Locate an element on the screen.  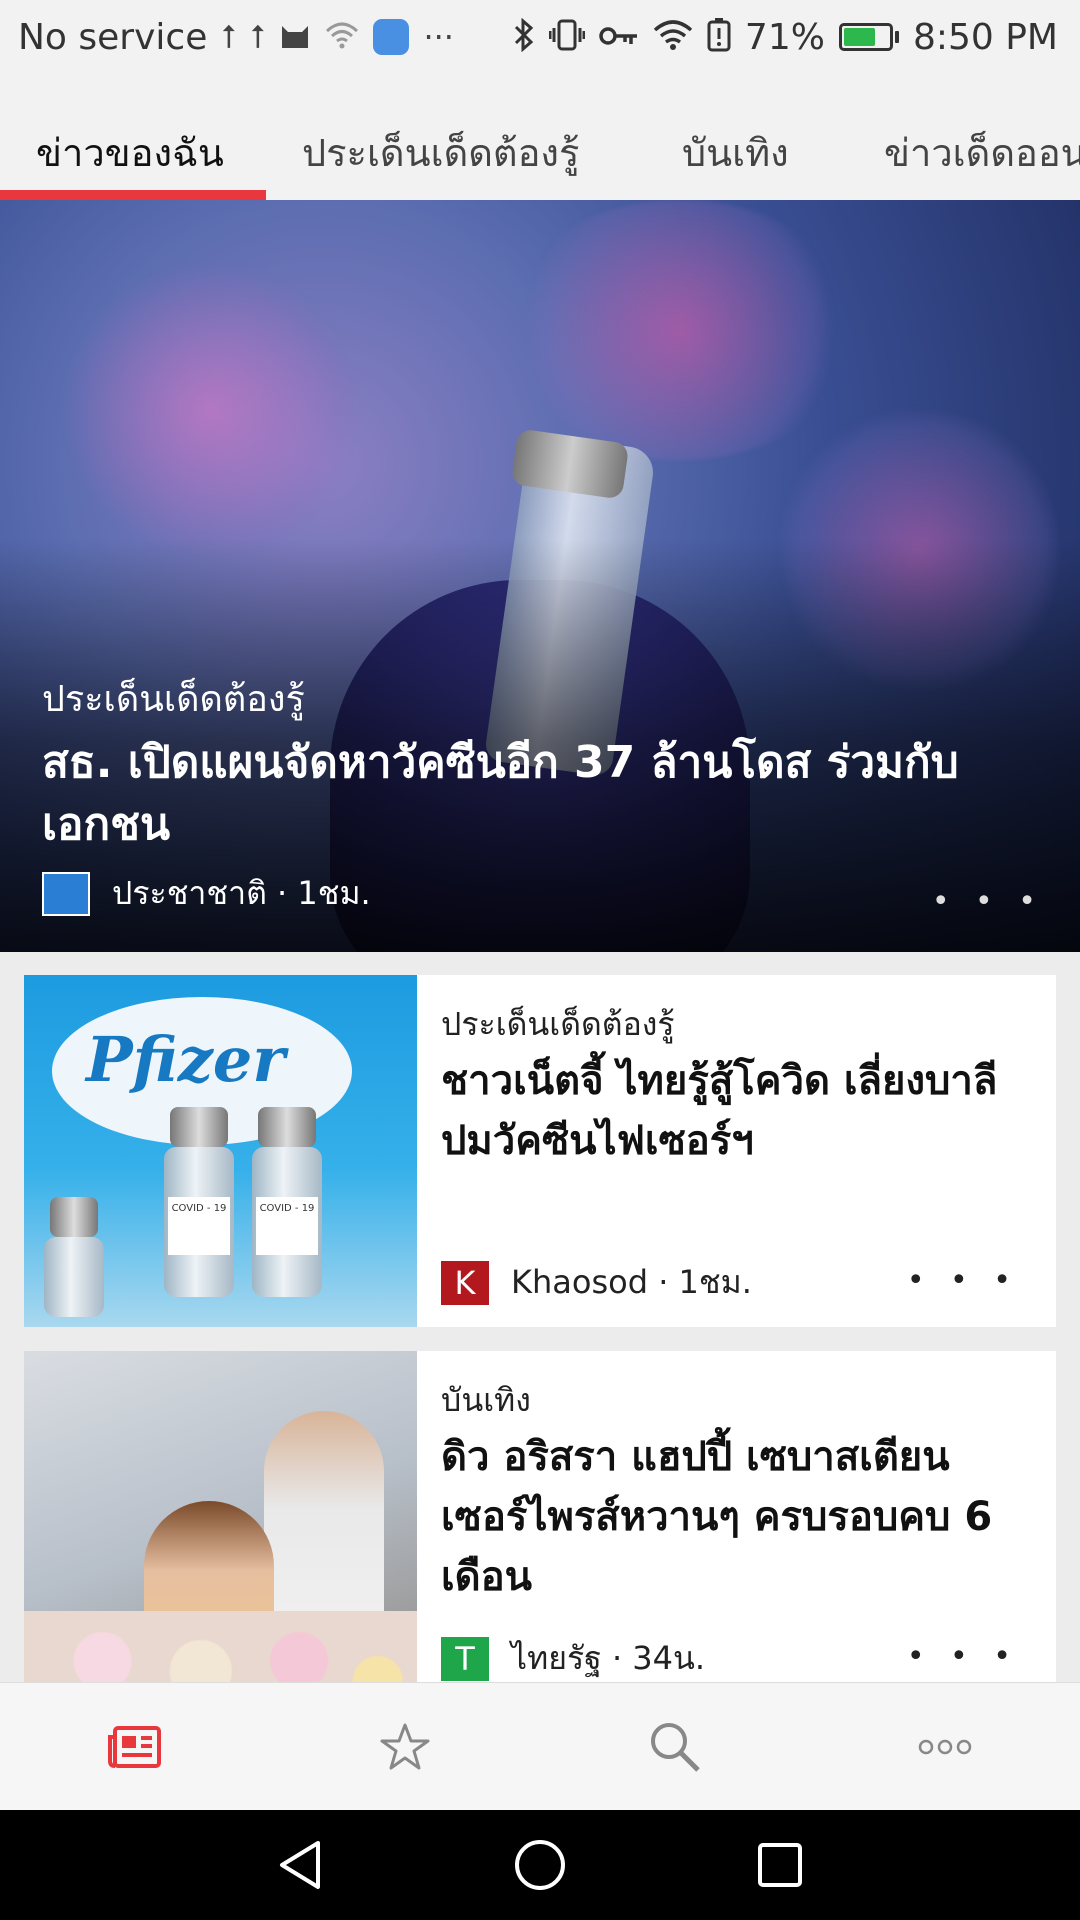
back-icon is located at coordinates (300, 1865).